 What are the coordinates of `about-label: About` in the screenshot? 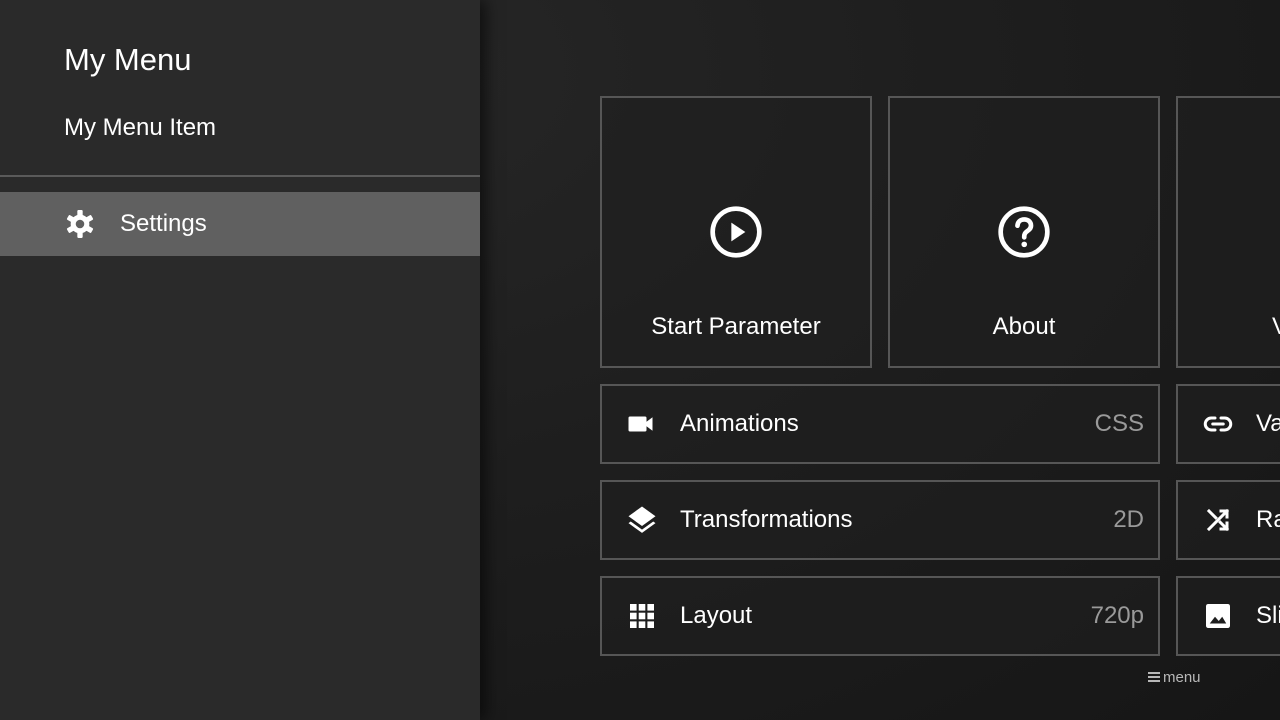 It's located at (1024, 326).